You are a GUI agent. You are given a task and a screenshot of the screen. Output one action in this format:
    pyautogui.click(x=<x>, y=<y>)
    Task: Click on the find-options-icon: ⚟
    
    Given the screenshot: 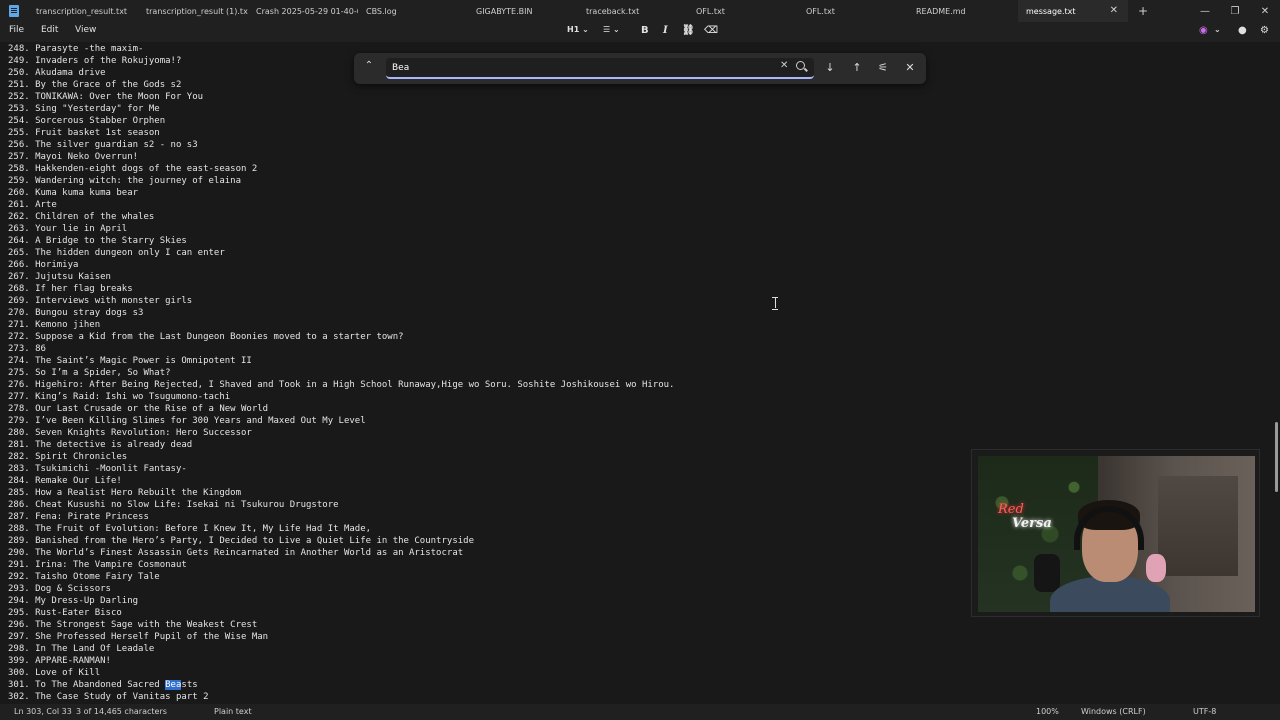 What is the action you would take?
    pyautogui.click(x=883, y=68)
    